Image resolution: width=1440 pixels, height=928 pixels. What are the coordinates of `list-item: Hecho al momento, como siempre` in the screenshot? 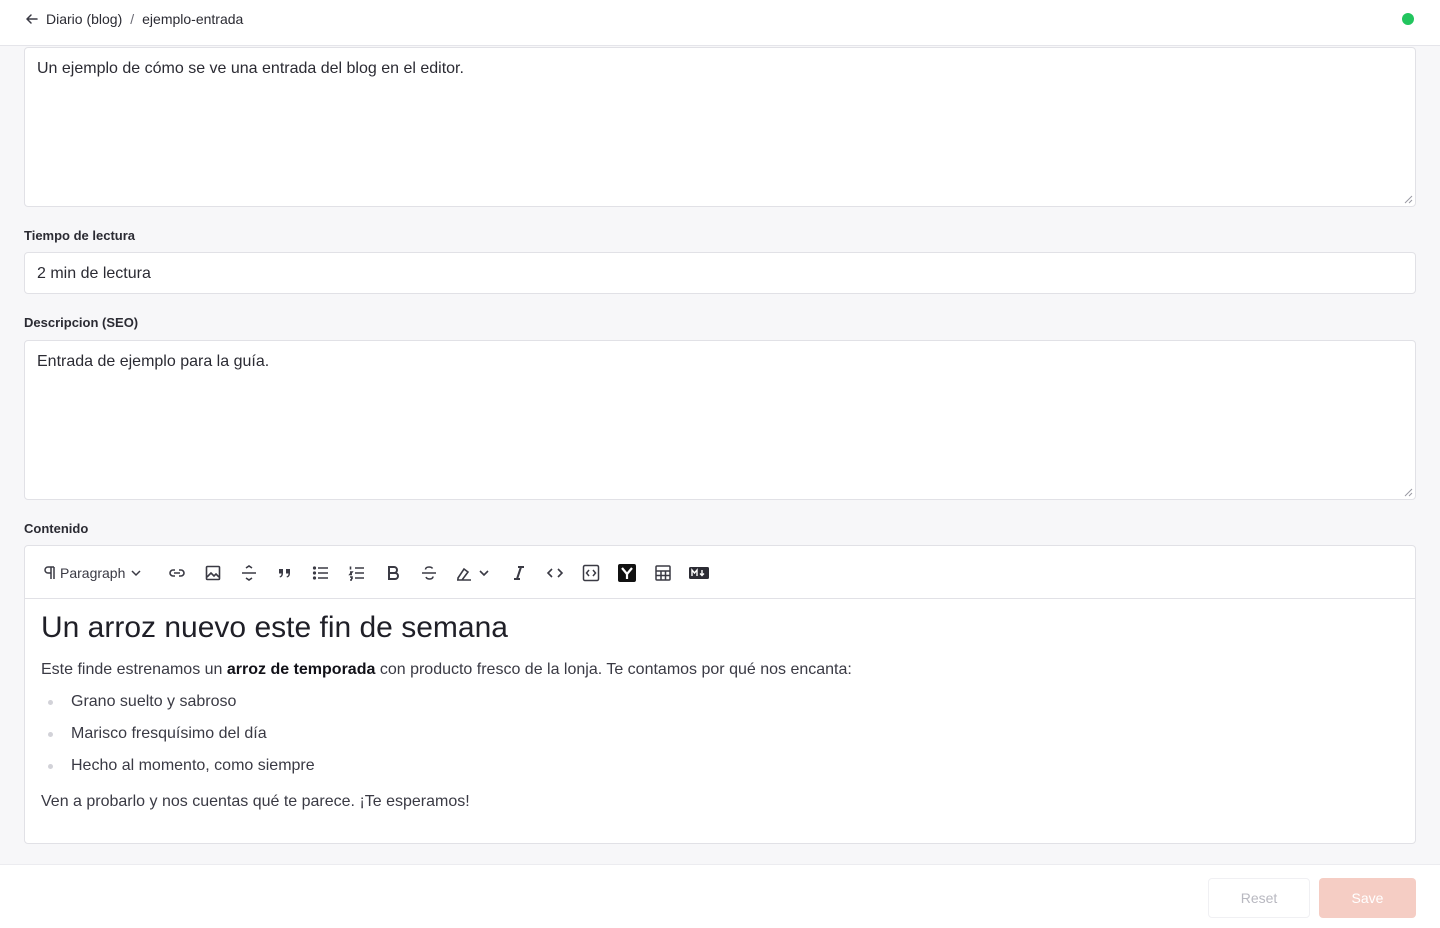 It's located at (721, 766).